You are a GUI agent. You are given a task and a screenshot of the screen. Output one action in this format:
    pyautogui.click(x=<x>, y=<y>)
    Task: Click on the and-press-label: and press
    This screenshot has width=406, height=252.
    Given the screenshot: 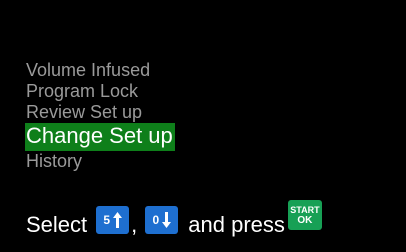 What is the action you would take?
    pyautogui.click(x=236, y=224)
    